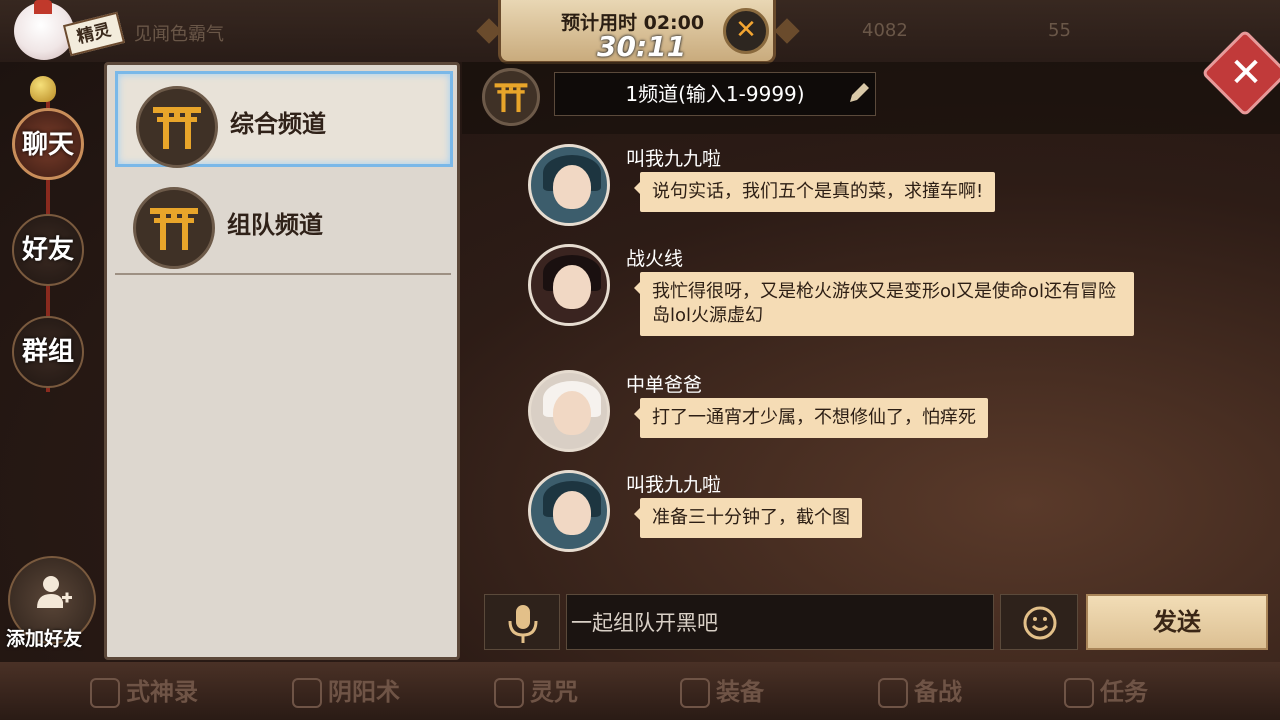  What do you see at coordinates (664, 385) in the screenshot?
I see `sender-name: 中单爸爸` at bounding box center [664, 385].